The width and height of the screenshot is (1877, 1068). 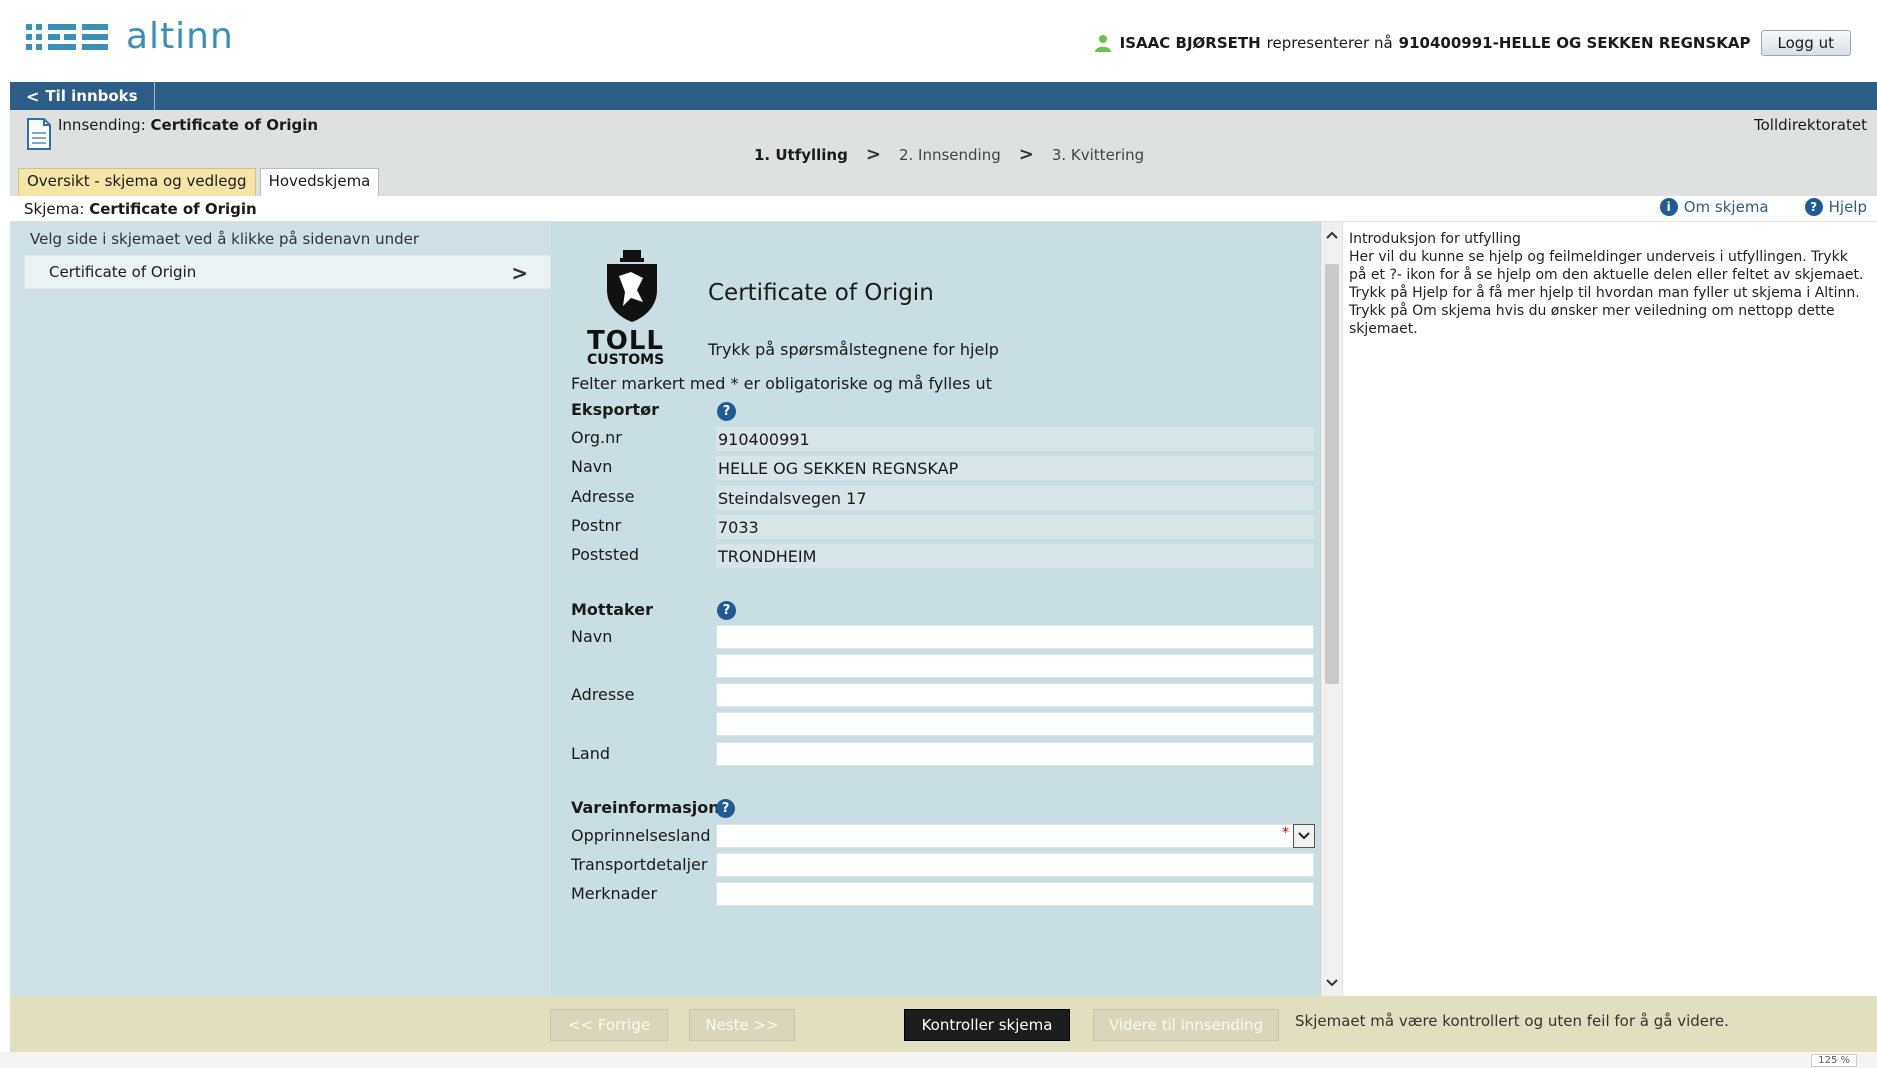 I want to click on schema-name: Certificate of Origin, so click(x=173, y=209).